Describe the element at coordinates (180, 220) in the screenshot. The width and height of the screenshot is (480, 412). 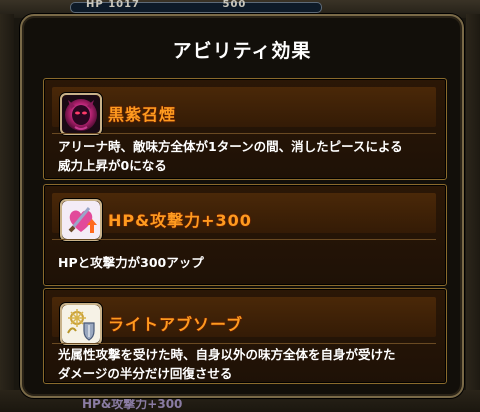
I see `ability-name: HP&攻撃力+300` at that location.